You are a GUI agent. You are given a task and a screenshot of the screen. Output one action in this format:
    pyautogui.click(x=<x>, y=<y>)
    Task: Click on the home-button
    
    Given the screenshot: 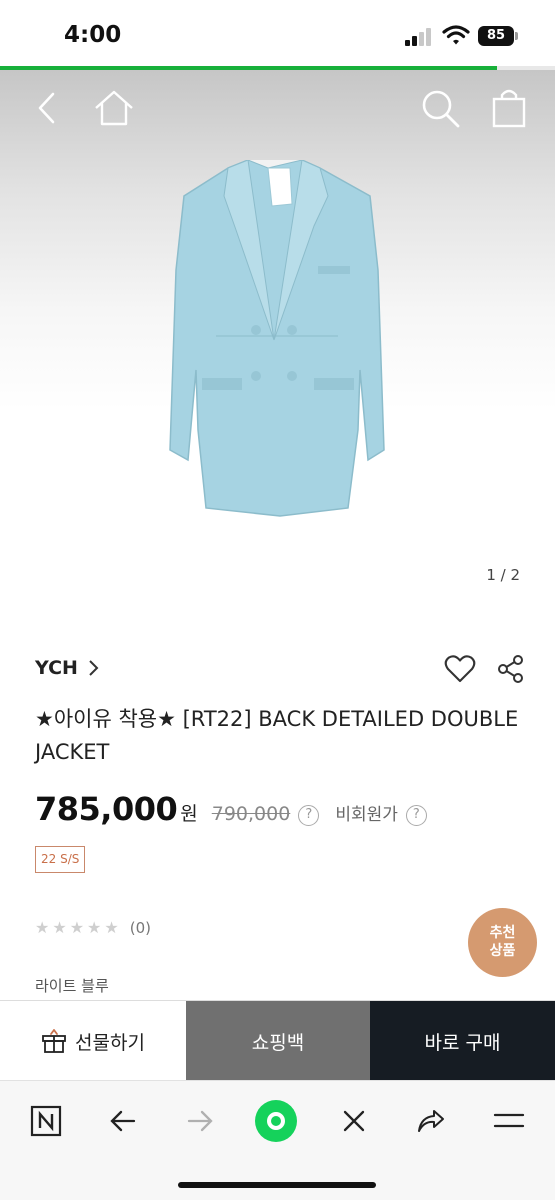 What is the action you would take?
    pyautogui.click(x=114, y=108)
    